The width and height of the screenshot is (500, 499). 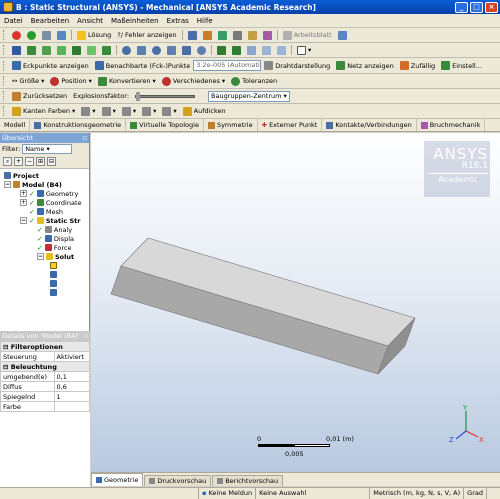 What do you see at coordinates (236, 50) in the screenshot?
I see `next-view-button` at bounding box center [236, 50].